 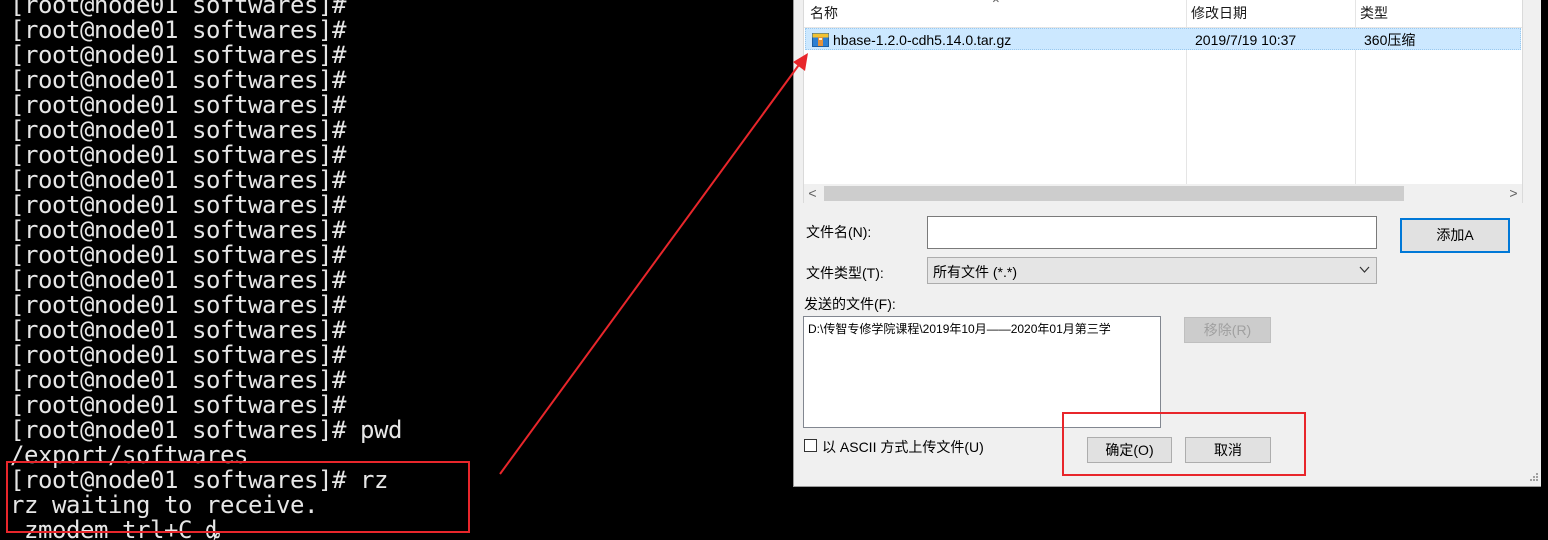 I want to click on annotation-box-buttons, so click(x=1184, y=444).